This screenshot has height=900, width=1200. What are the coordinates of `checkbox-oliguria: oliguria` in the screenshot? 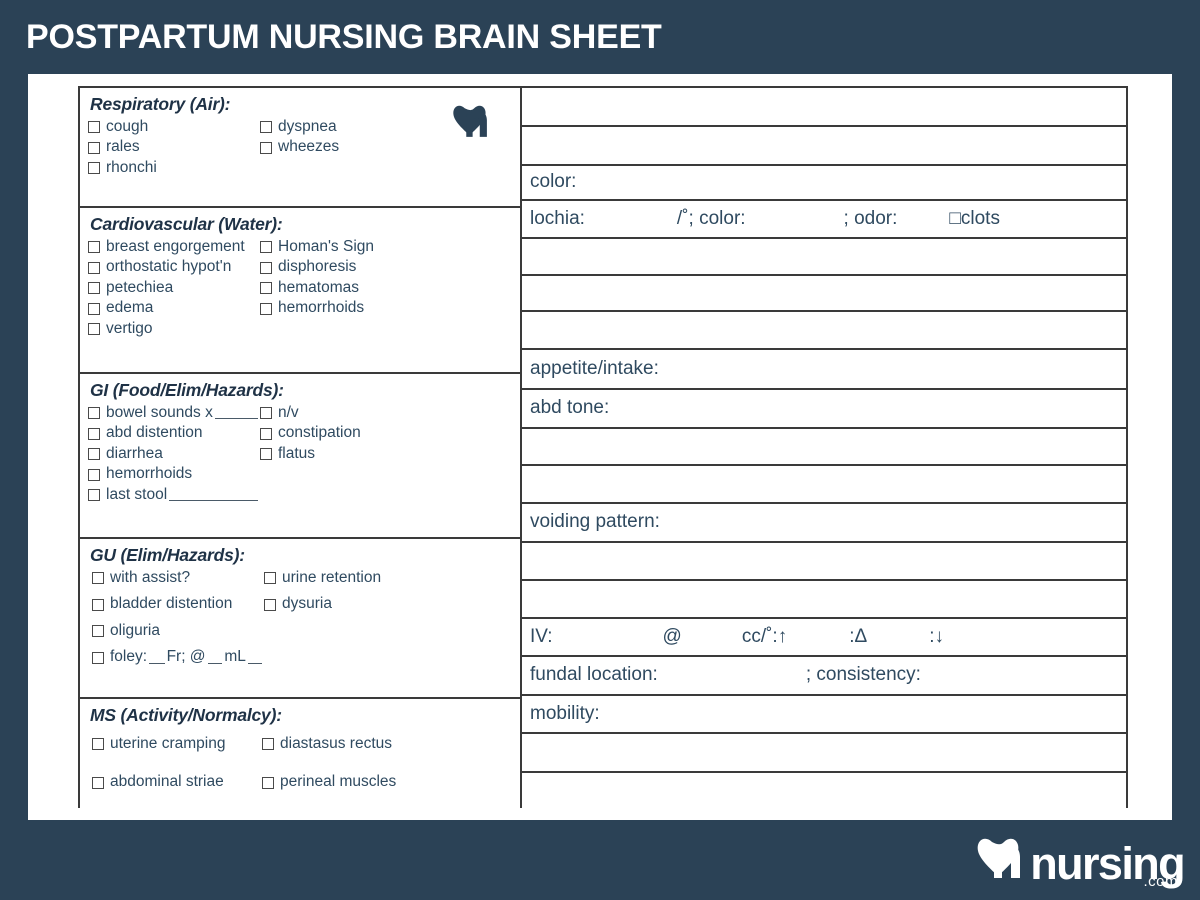 It's located at (178, 631).